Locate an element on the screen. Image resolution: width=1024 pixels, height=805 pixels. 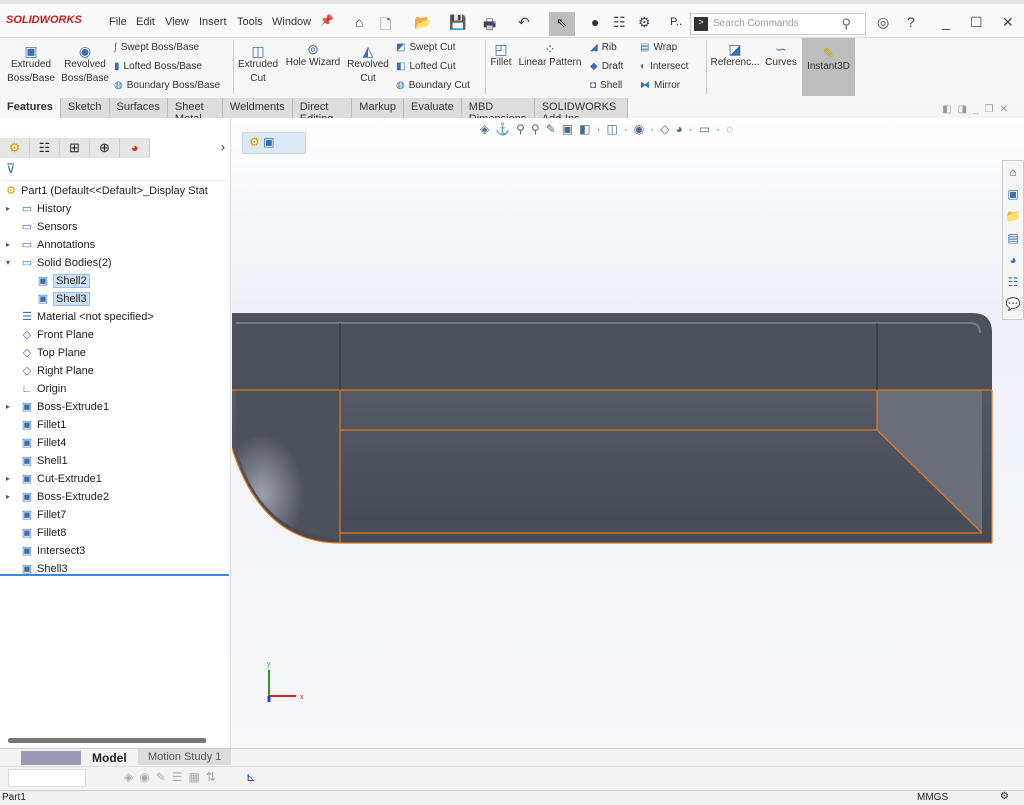
filter-icon: ⊽ is located at coordinates (115, 171).